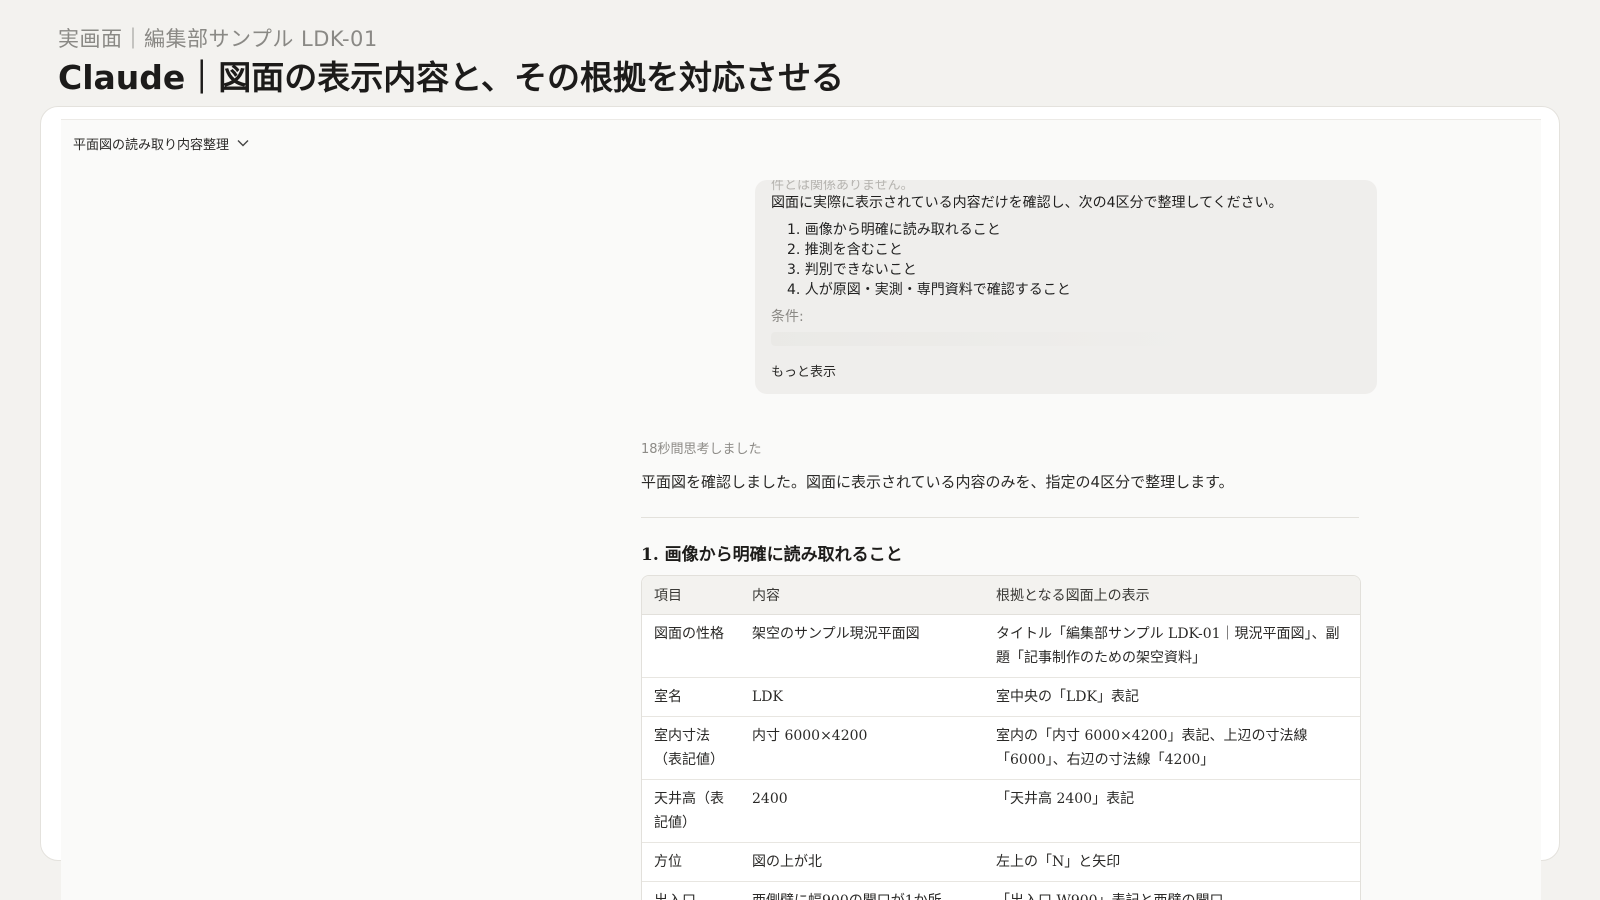 Image resolution: width=1600 pixels, height=900 pixels. I want to click on page-title: Claude｜図面の表示内容と、その根拠を対応させる, so click(451, 77).